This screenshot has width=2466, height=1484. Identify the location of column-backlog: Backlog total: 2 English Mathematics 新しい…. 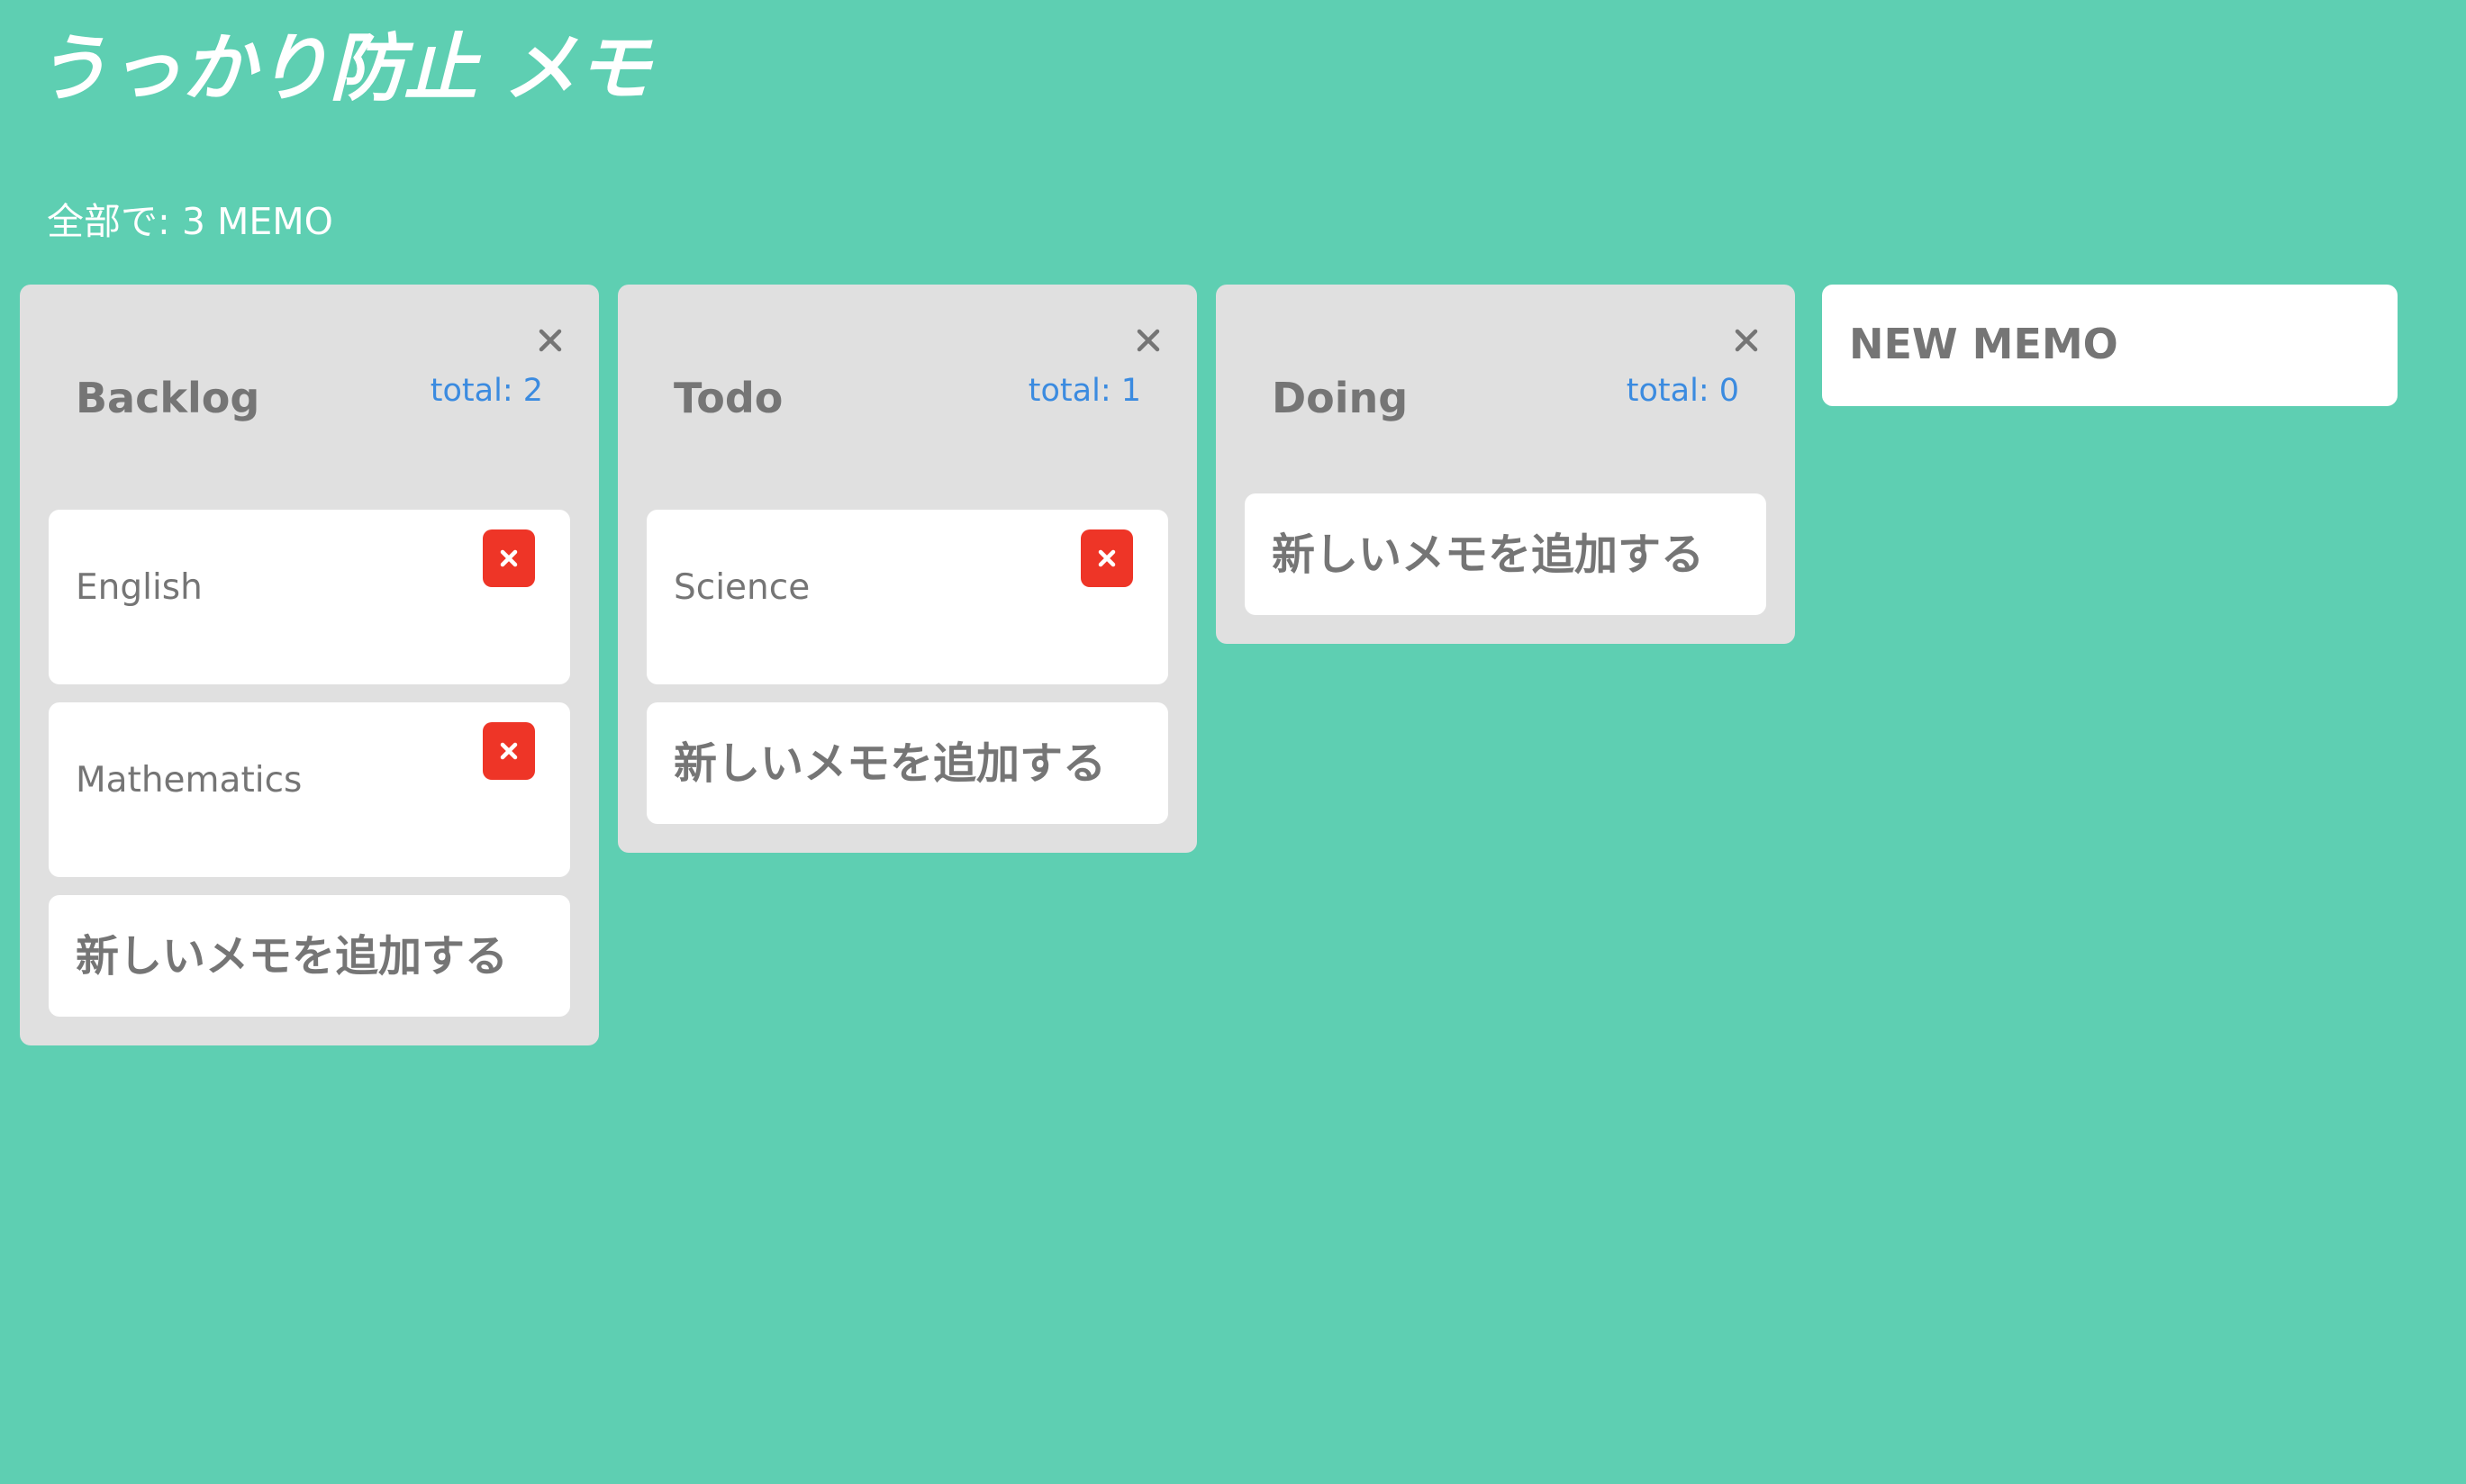
(309, 665).